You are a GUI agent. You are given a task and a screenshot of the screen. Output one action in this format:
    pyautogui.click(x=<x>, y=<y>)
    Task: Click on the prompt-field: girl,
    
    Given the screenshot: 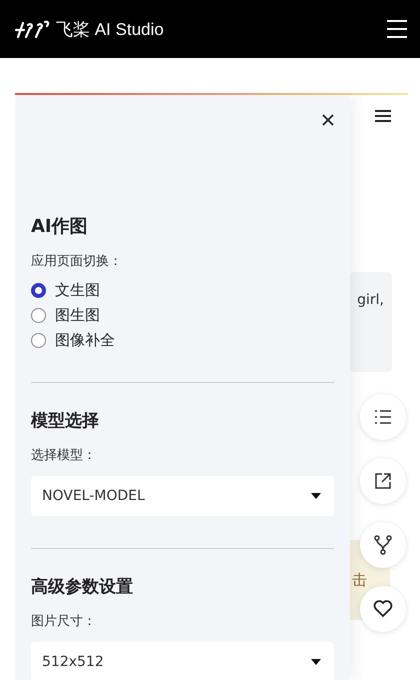 What is the action you would take?
    pyautogui.click(x=371, y=322)
    